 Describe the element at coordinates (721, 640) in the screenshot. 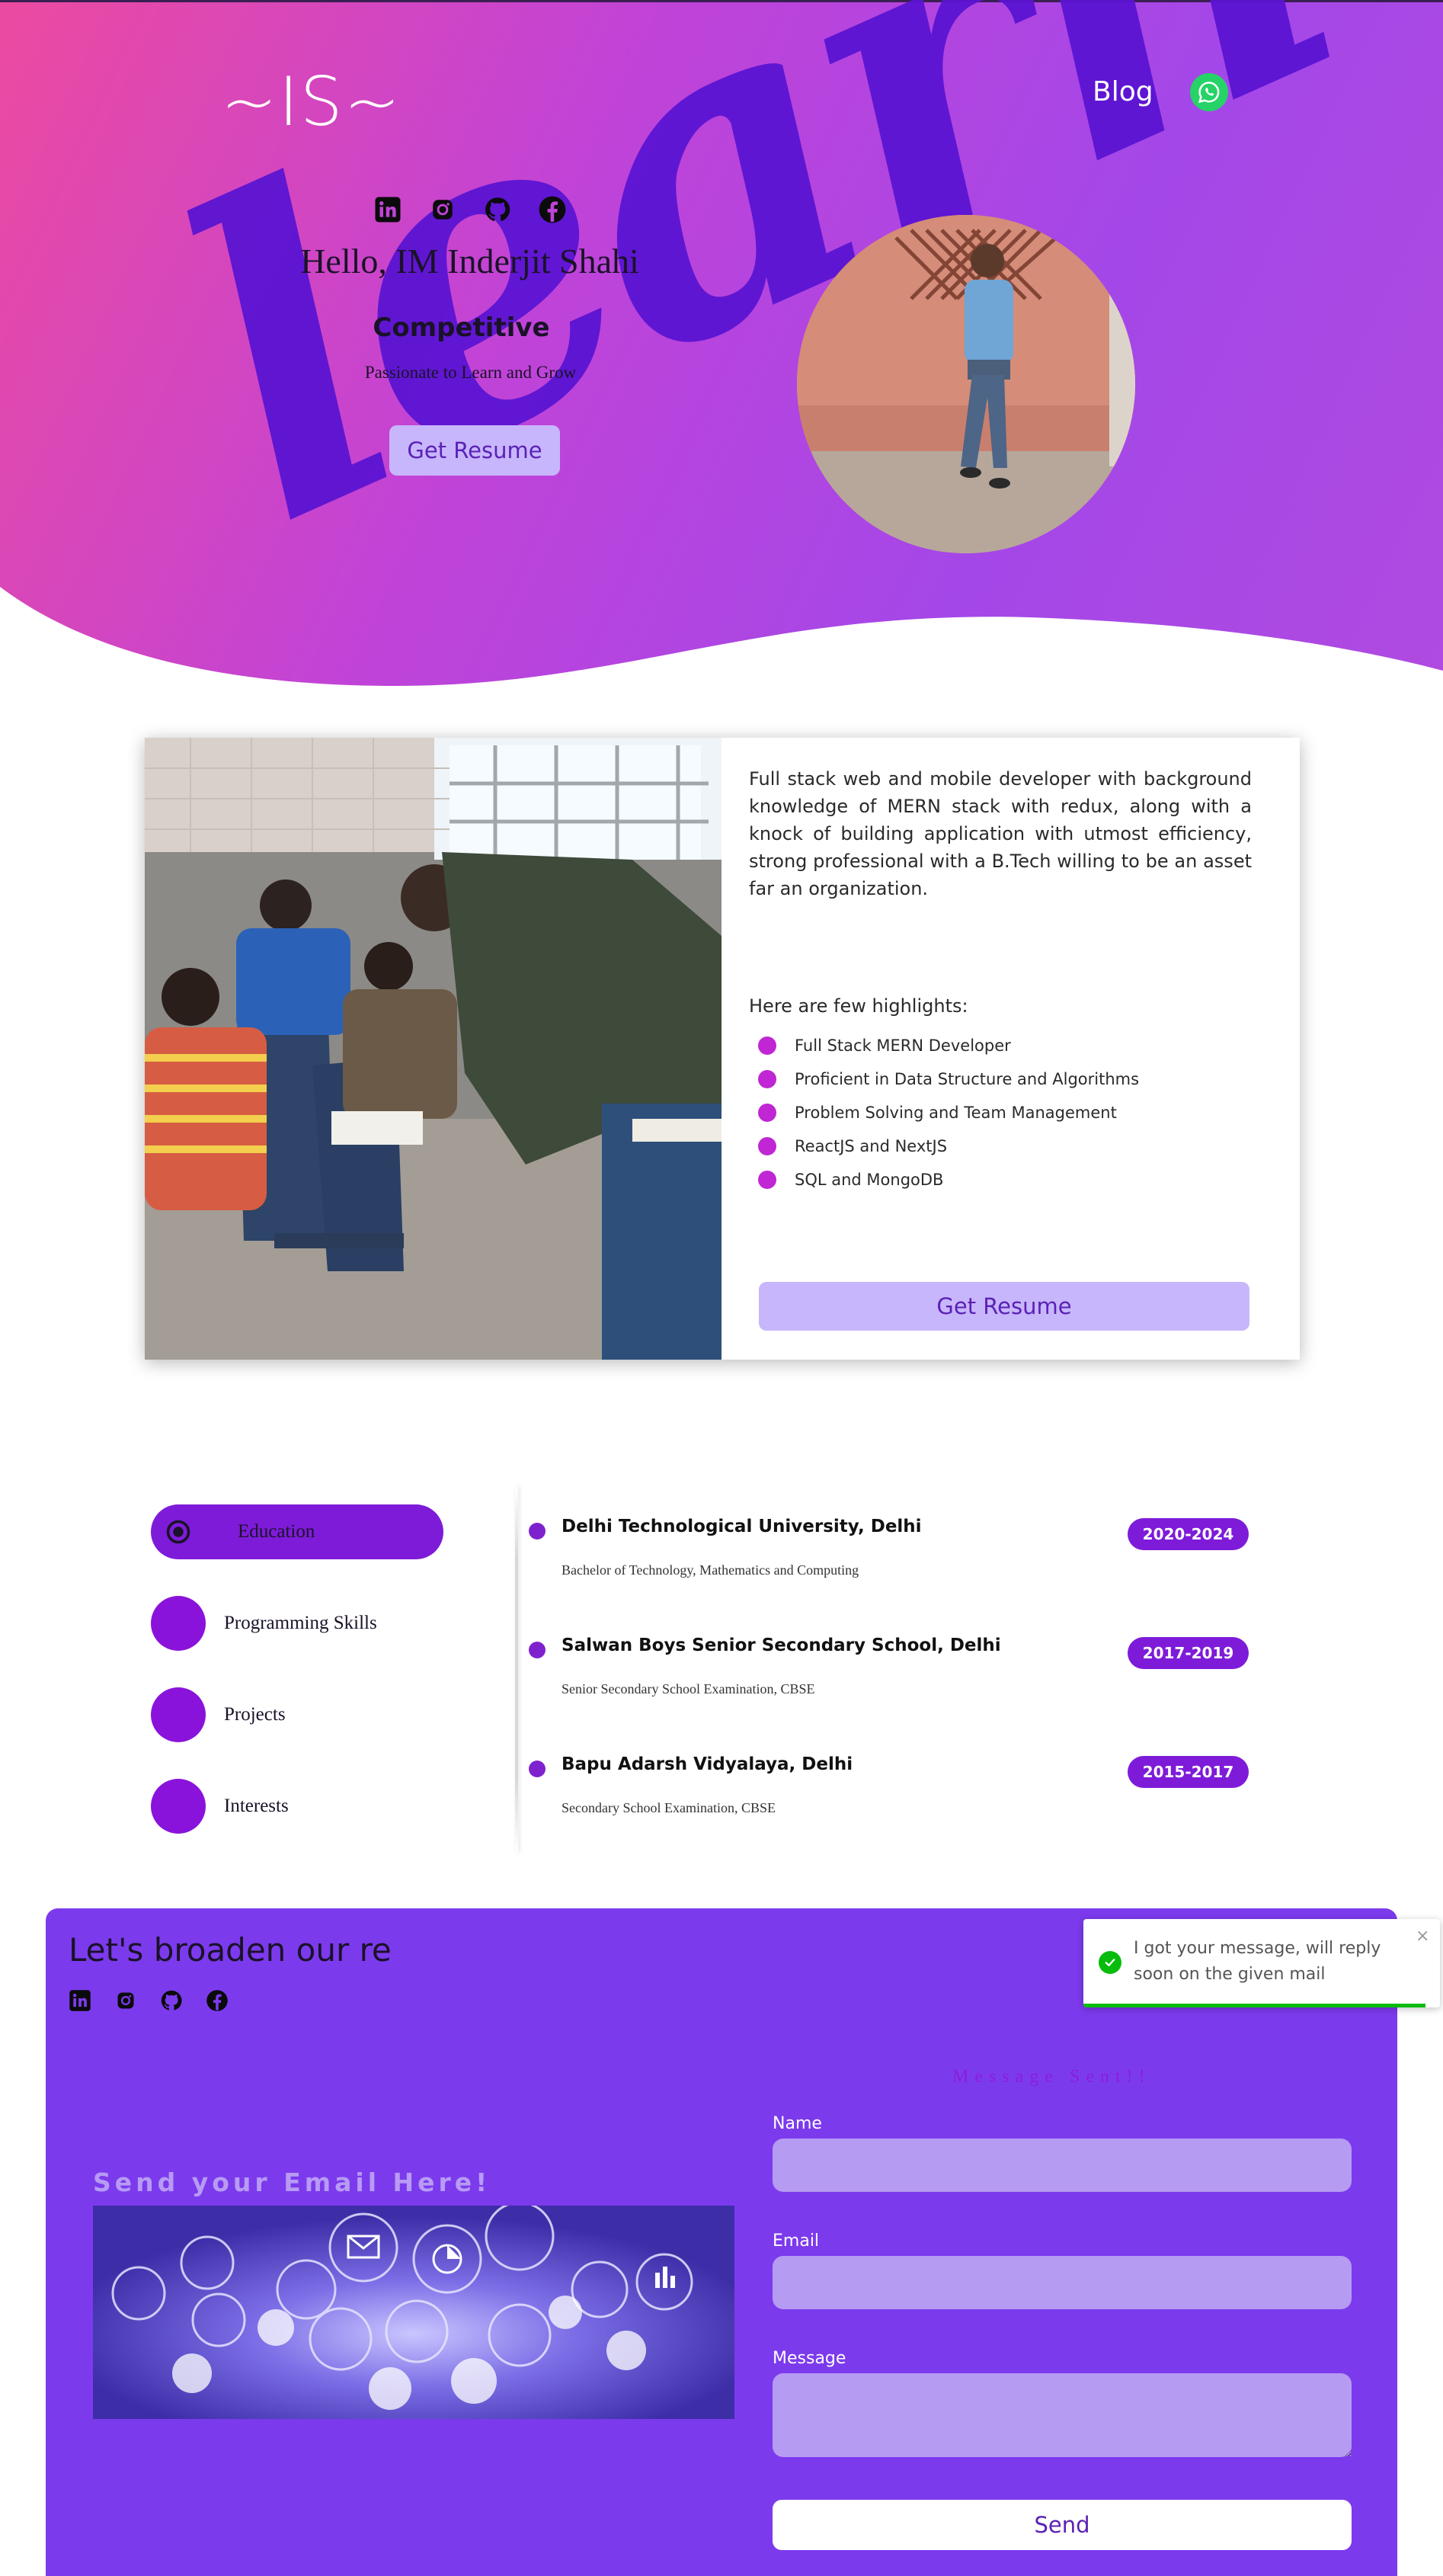

I see `hero-wave` at that location.